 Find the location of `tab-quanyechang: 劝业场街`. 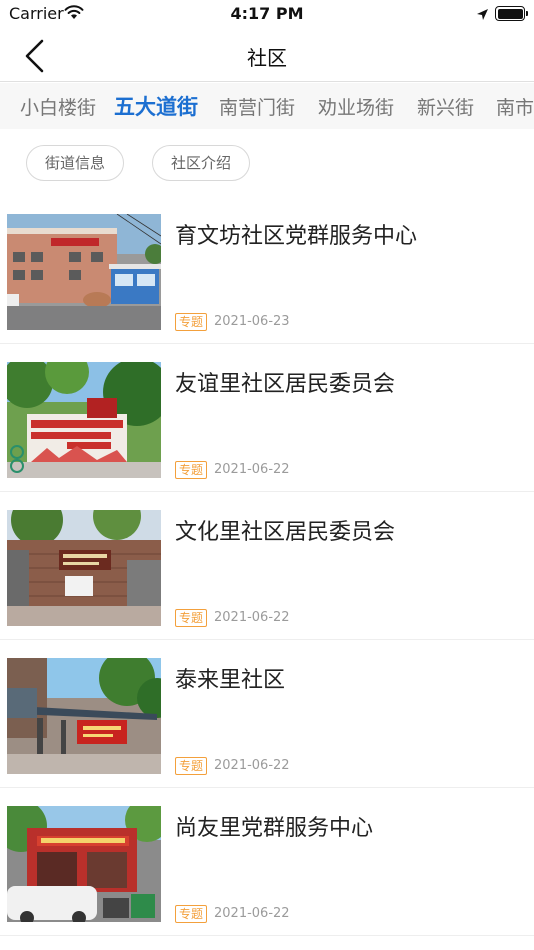

tab-quanyechang: 劝业场街 is located at coordinates (356, 106).